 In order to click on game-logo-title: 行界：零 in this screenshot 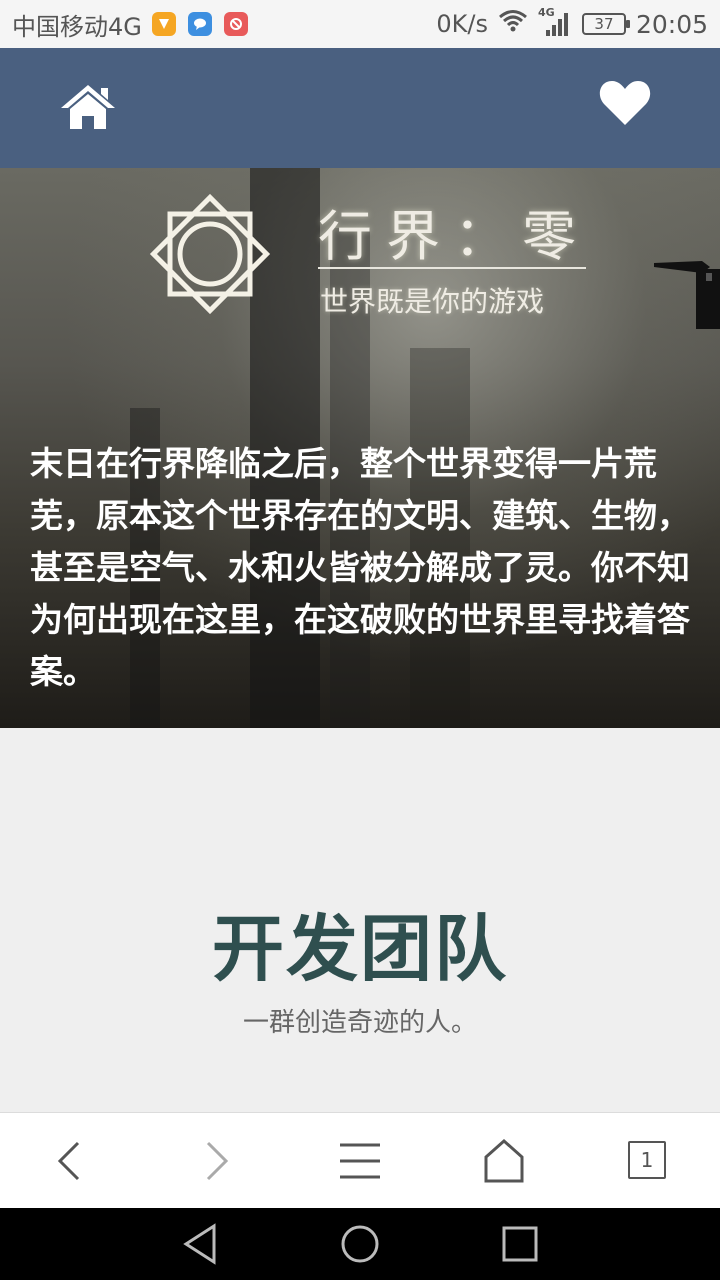, I will do `click(454, 236)`.